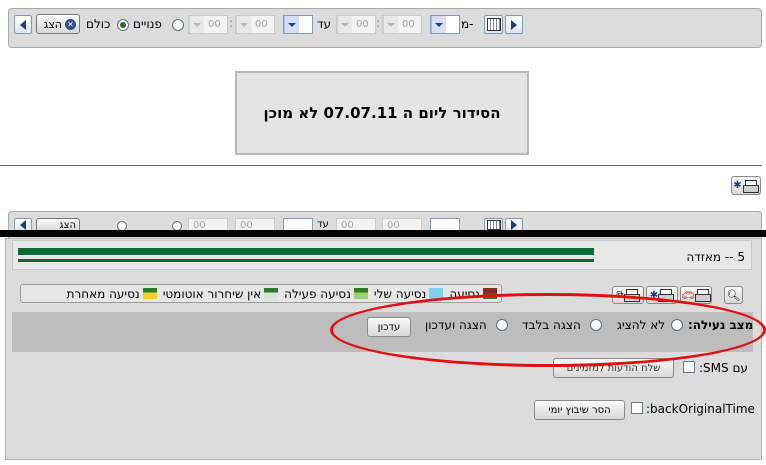 The height and width of the screenshot is (465, 766). I want to click on divider, so click(381, 165).